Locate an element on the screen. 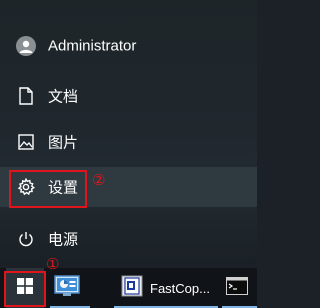 The height and width of the screenshot is (308, 320). menu-item-settings: 设置 is located at coordinates (128, 187).